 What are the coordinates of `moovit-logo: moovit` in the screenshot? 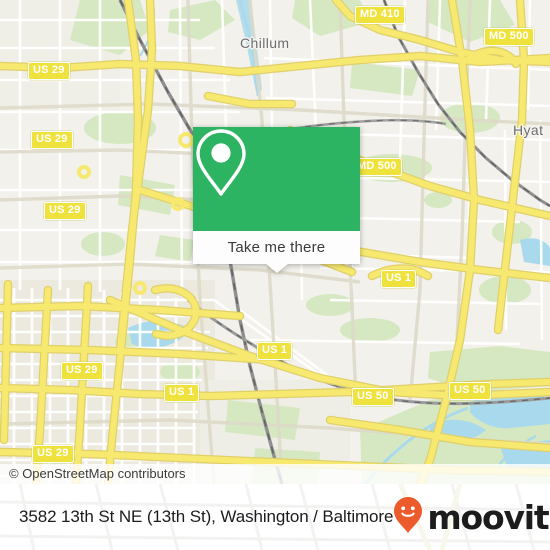 It's located at (471, 517).